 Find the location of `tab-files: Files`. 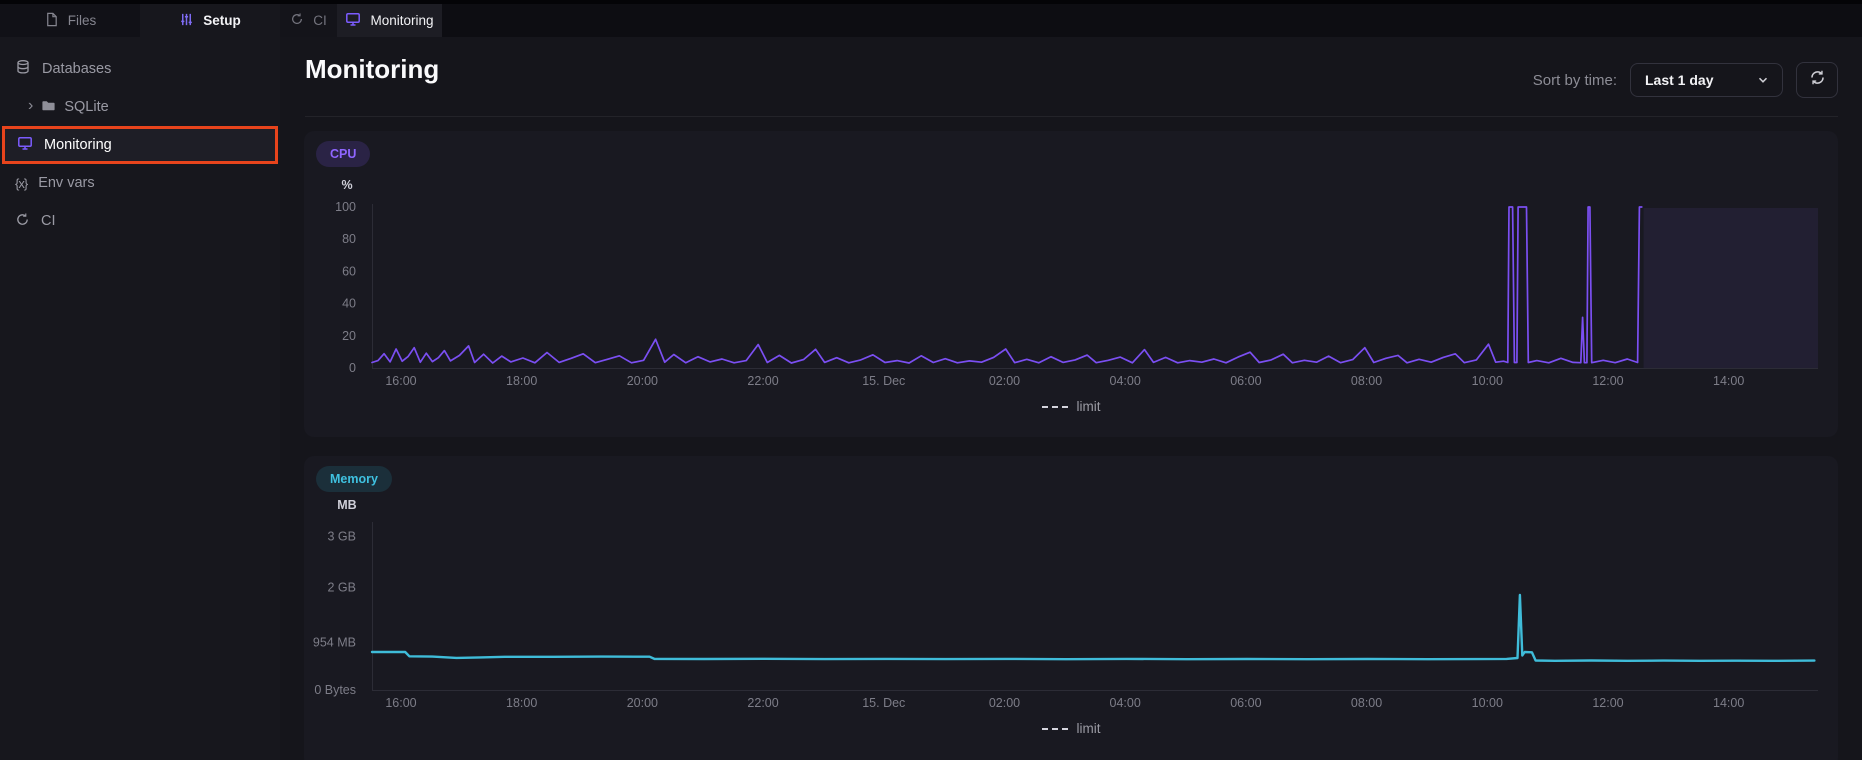

tab-files: Files is located at coordinates (70, 20).